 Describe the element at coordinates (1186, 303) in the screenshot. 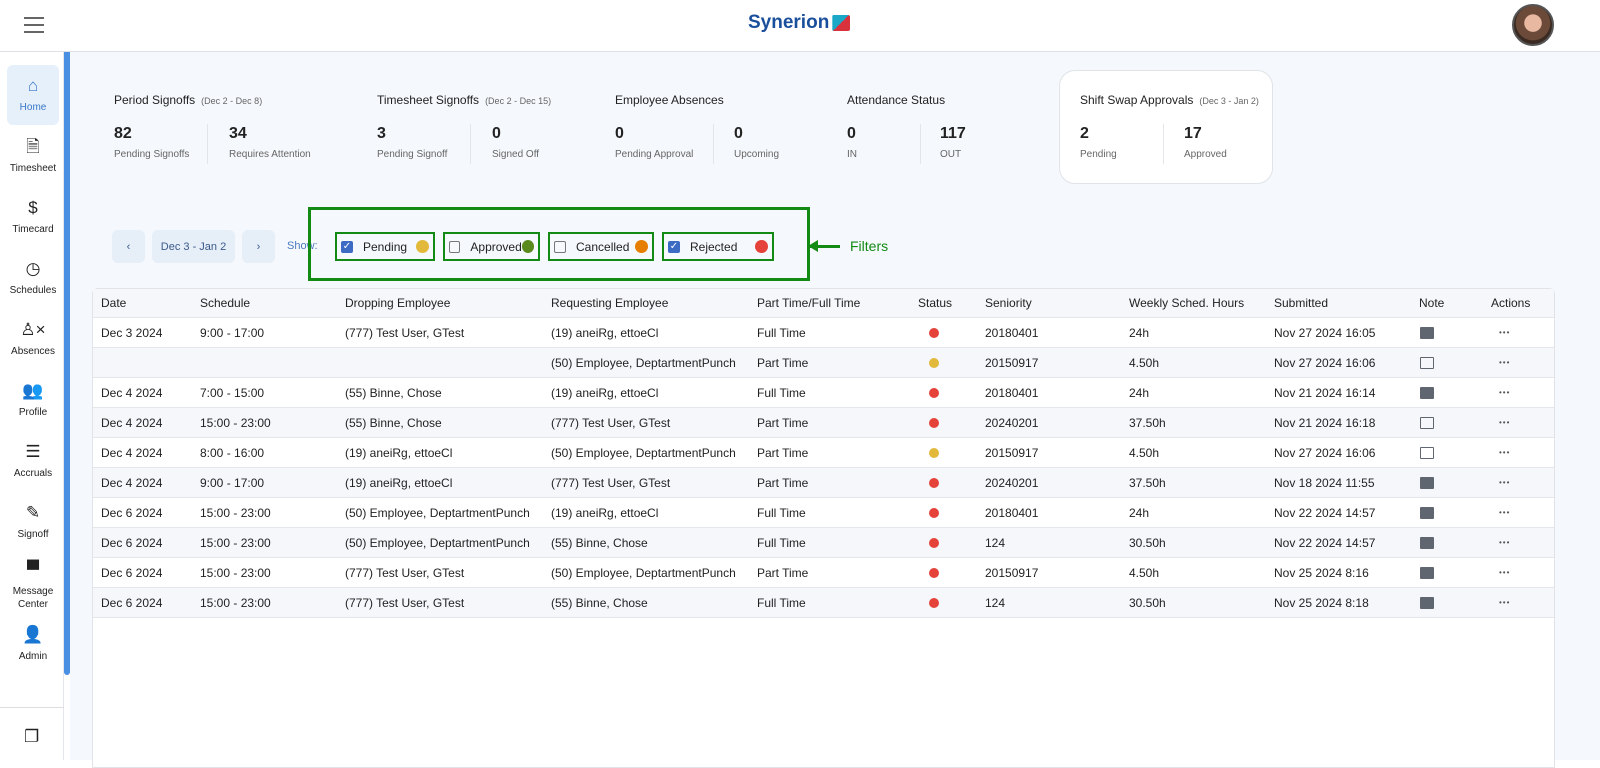

I see `column-header: Weekly Sched. Hours` at that location.